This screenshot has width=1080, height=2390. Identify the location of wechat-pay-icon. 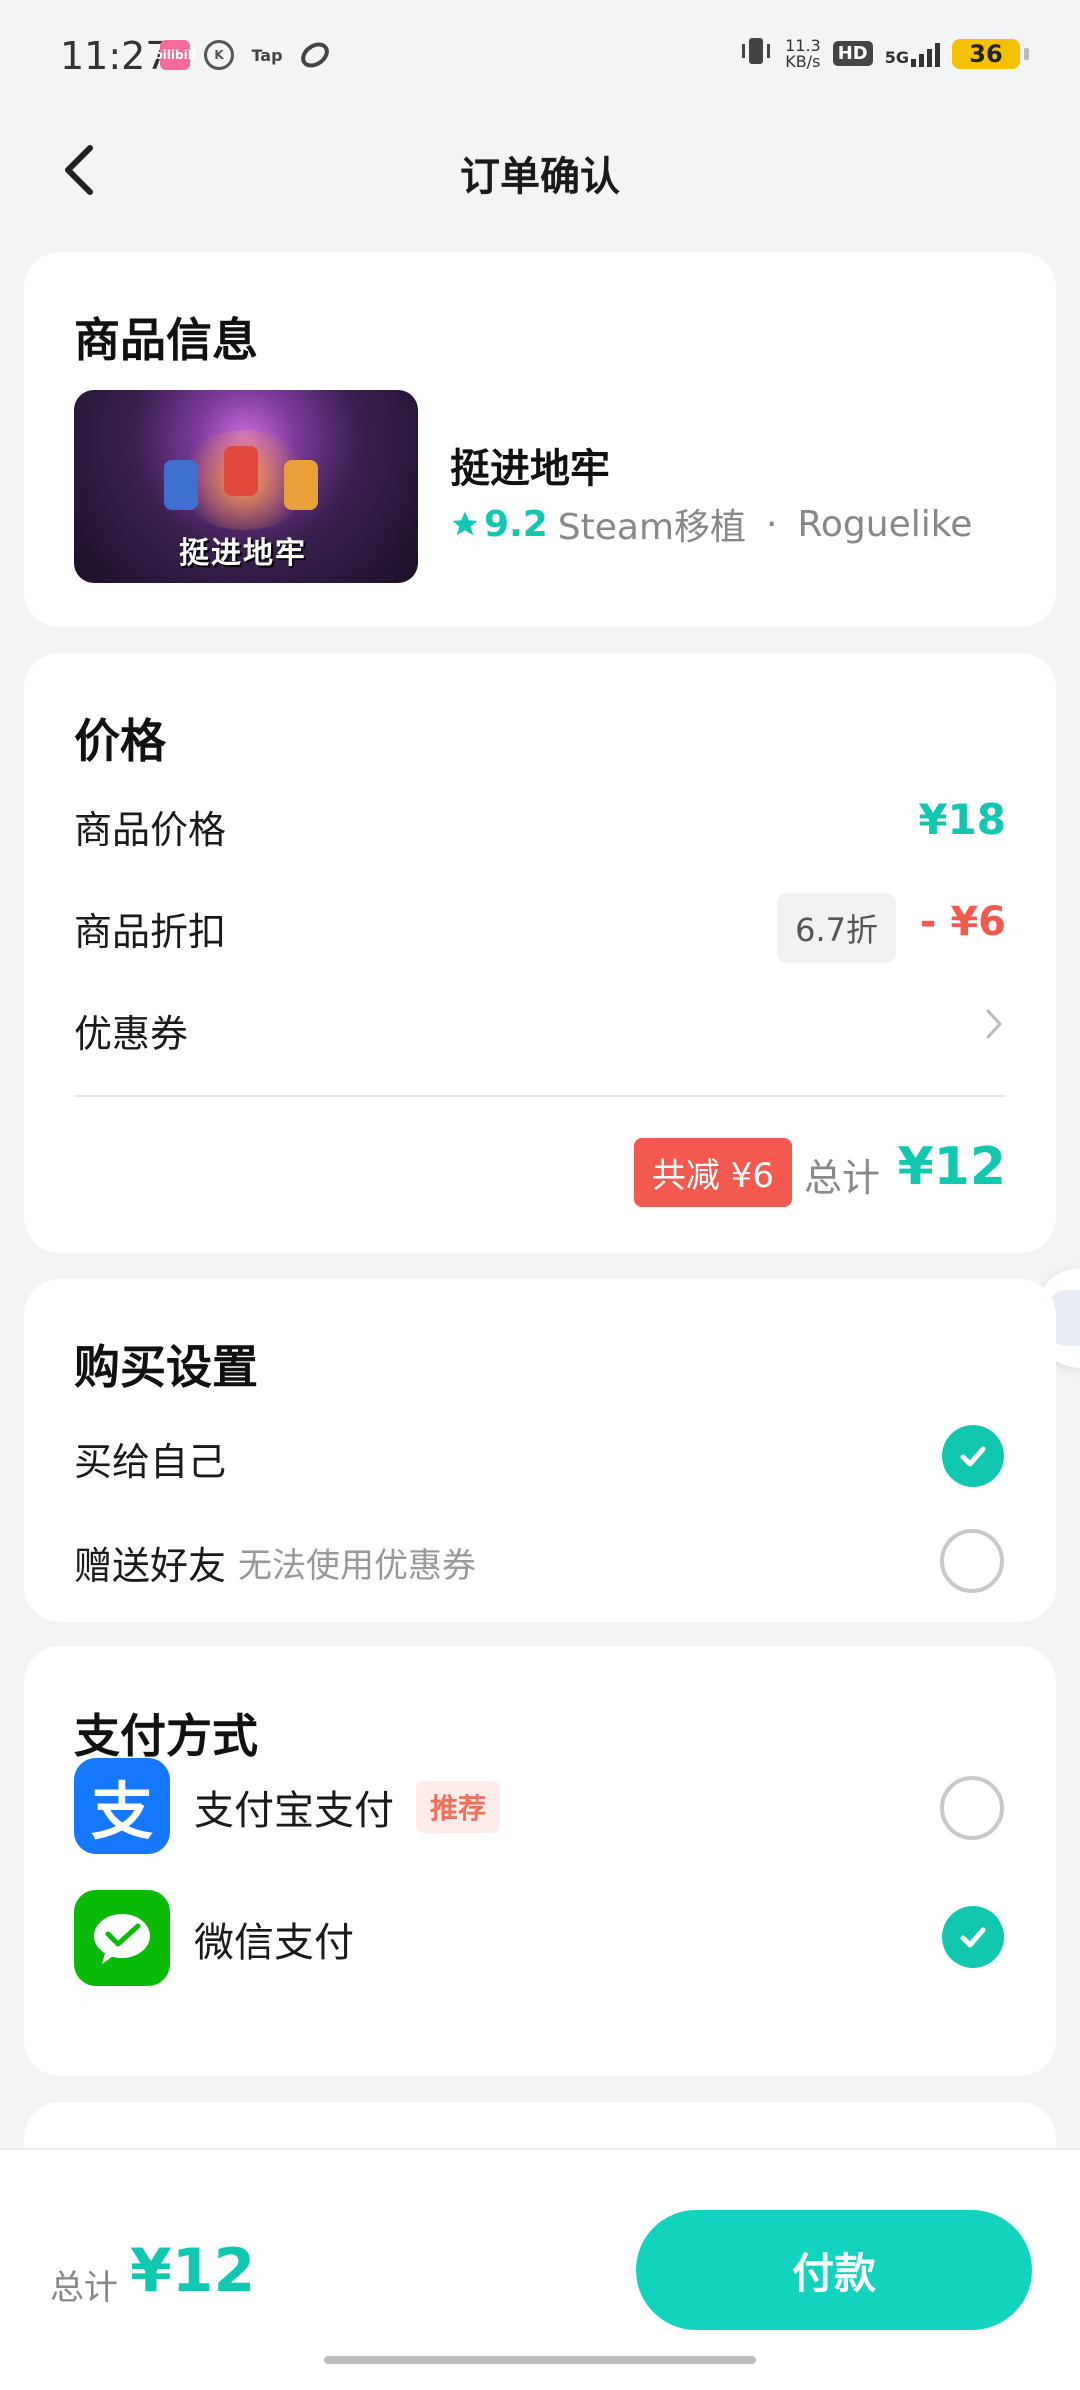
(122, 1938).